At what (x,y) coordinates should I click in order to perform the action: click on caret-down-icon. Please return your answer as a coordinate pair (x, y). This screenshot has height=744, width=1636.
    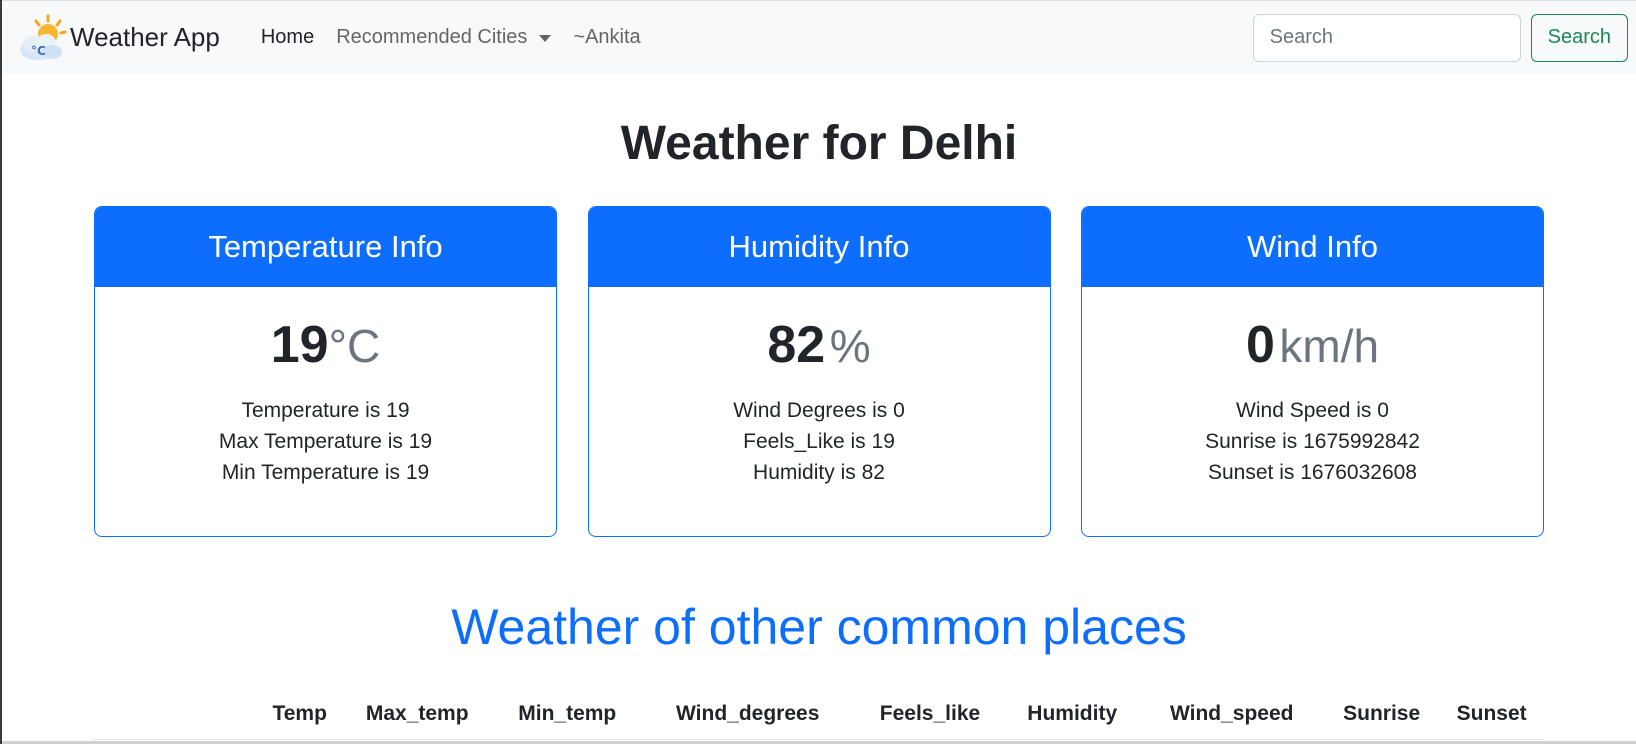
    Looking at the image, I should click on (545, 38).